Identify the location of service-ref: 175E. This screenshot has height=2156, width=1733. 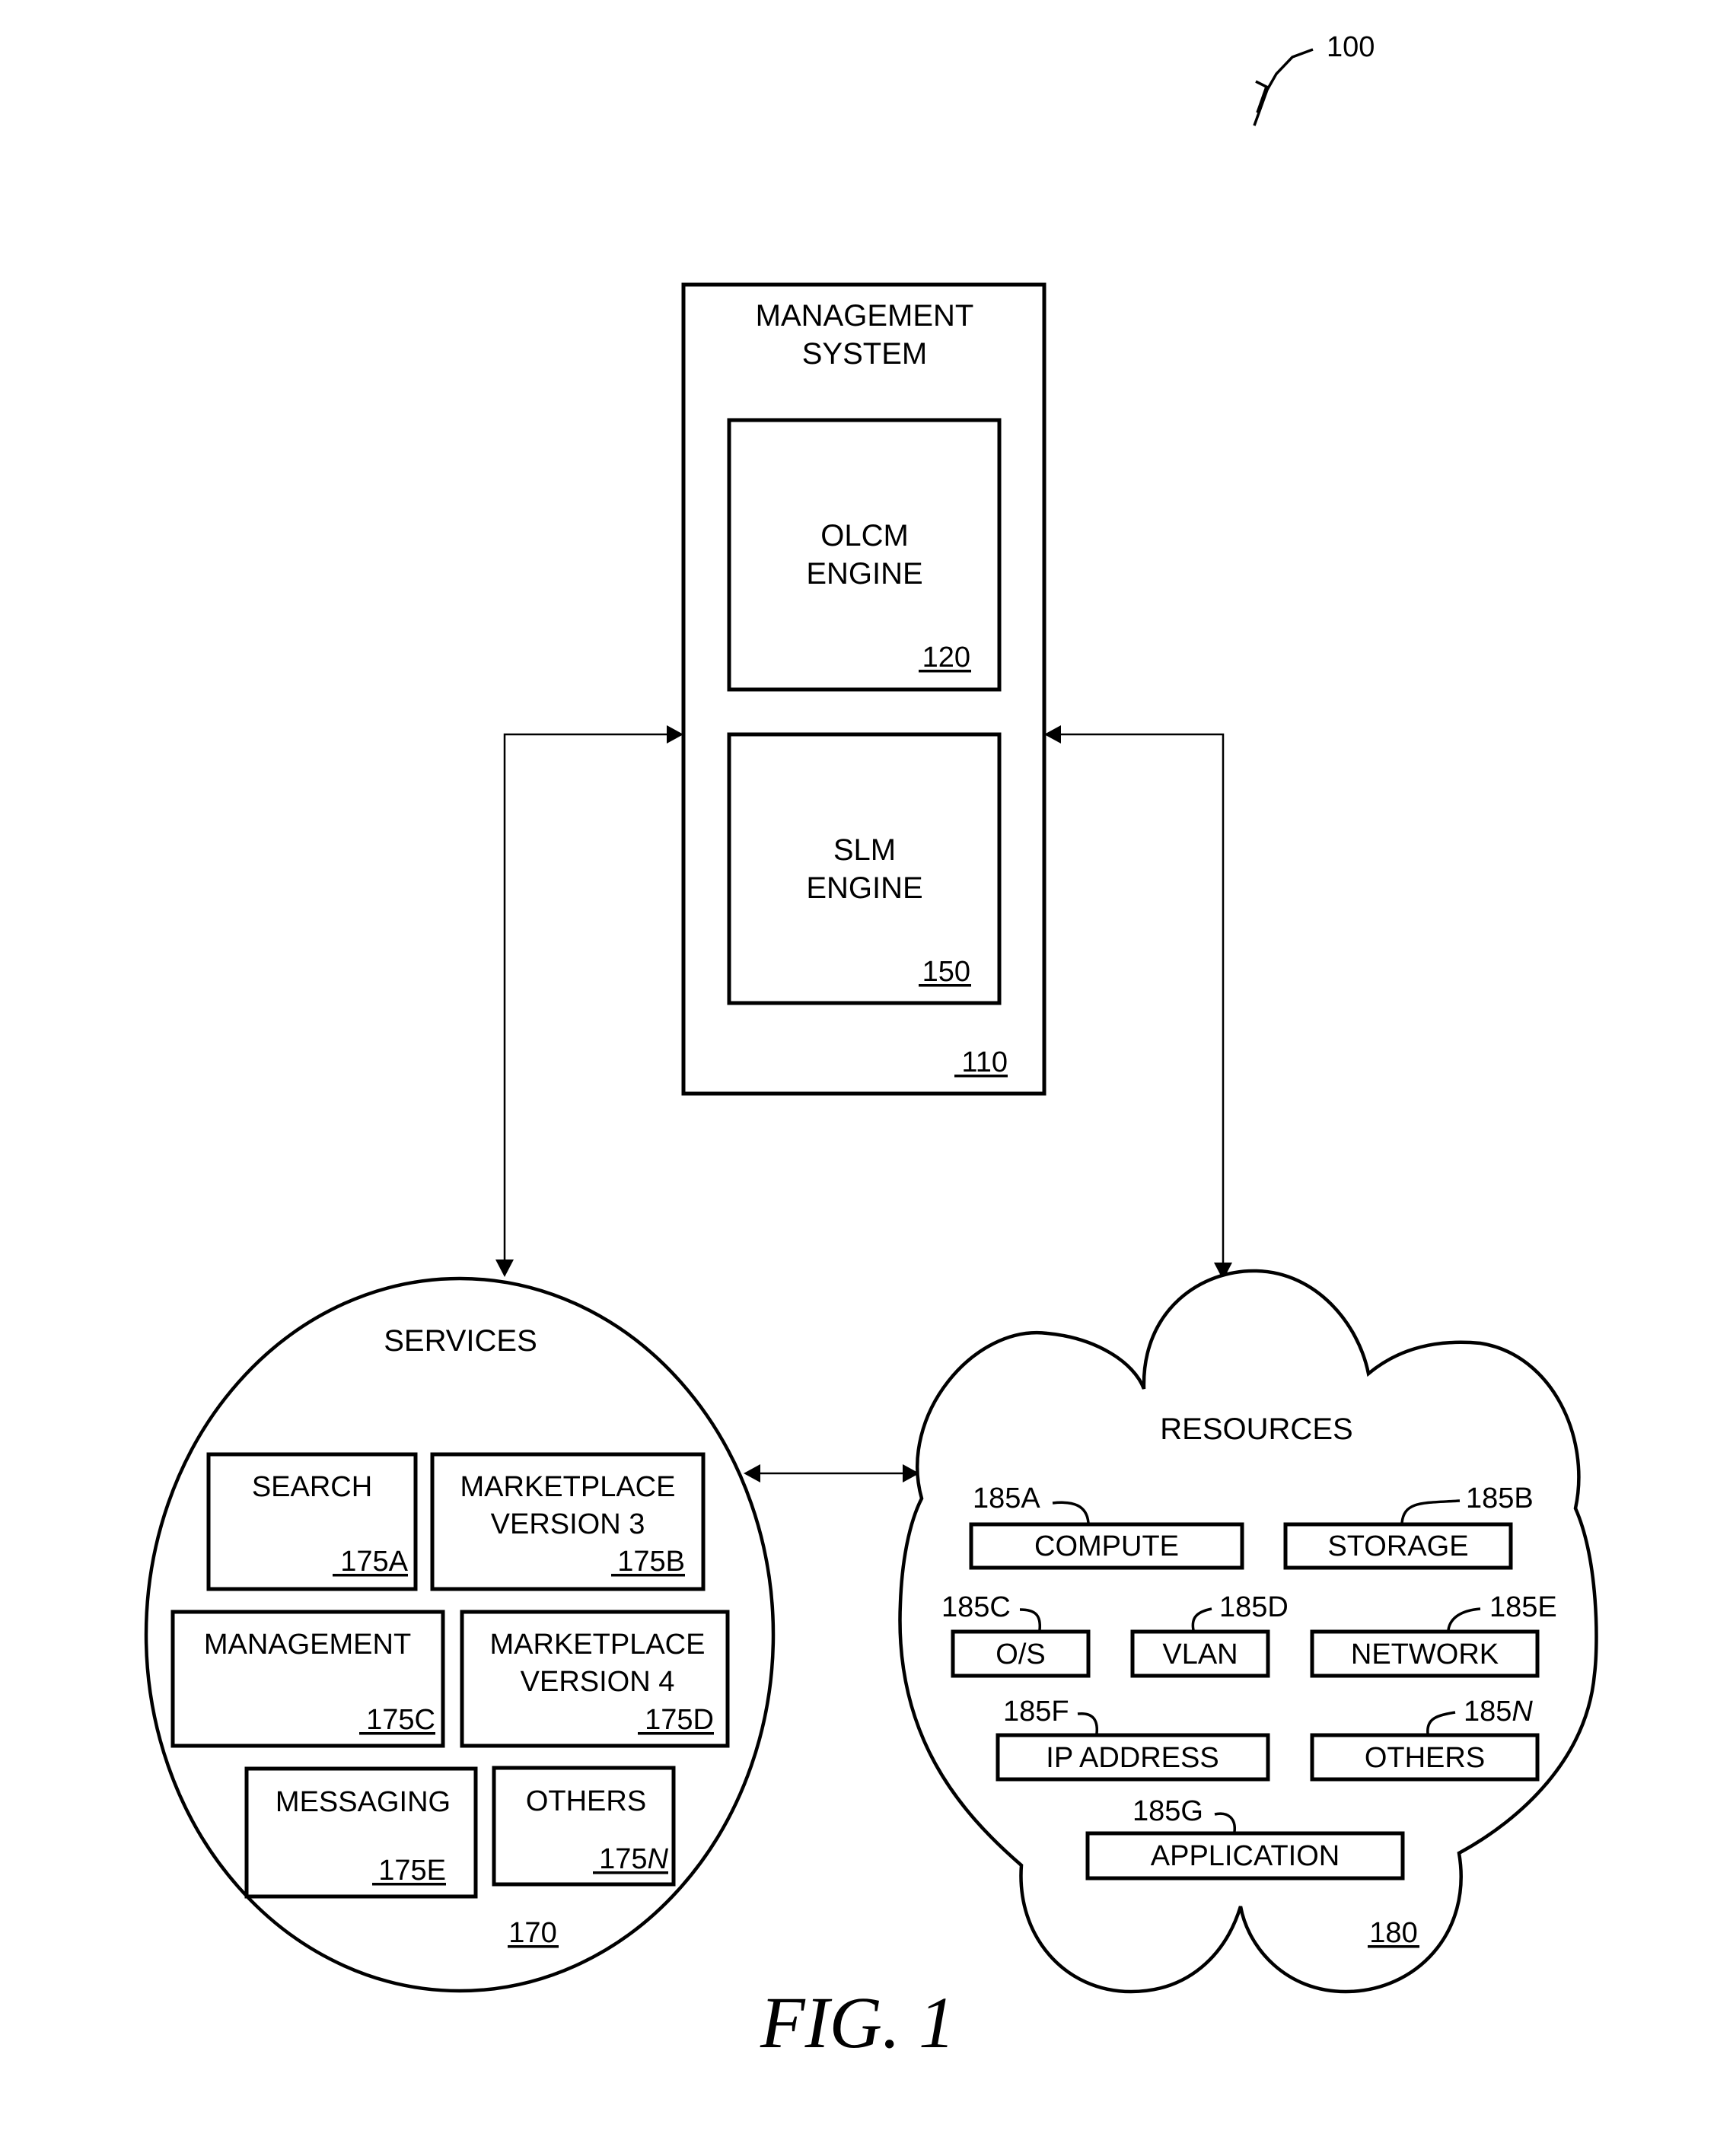
(412, 1871).